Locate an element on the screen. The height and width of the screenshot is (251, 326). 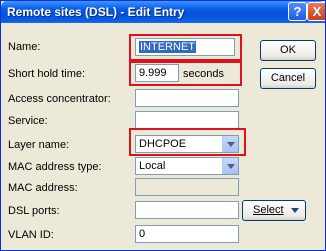
access-concentrator-input is located at coordinates (187, 98).